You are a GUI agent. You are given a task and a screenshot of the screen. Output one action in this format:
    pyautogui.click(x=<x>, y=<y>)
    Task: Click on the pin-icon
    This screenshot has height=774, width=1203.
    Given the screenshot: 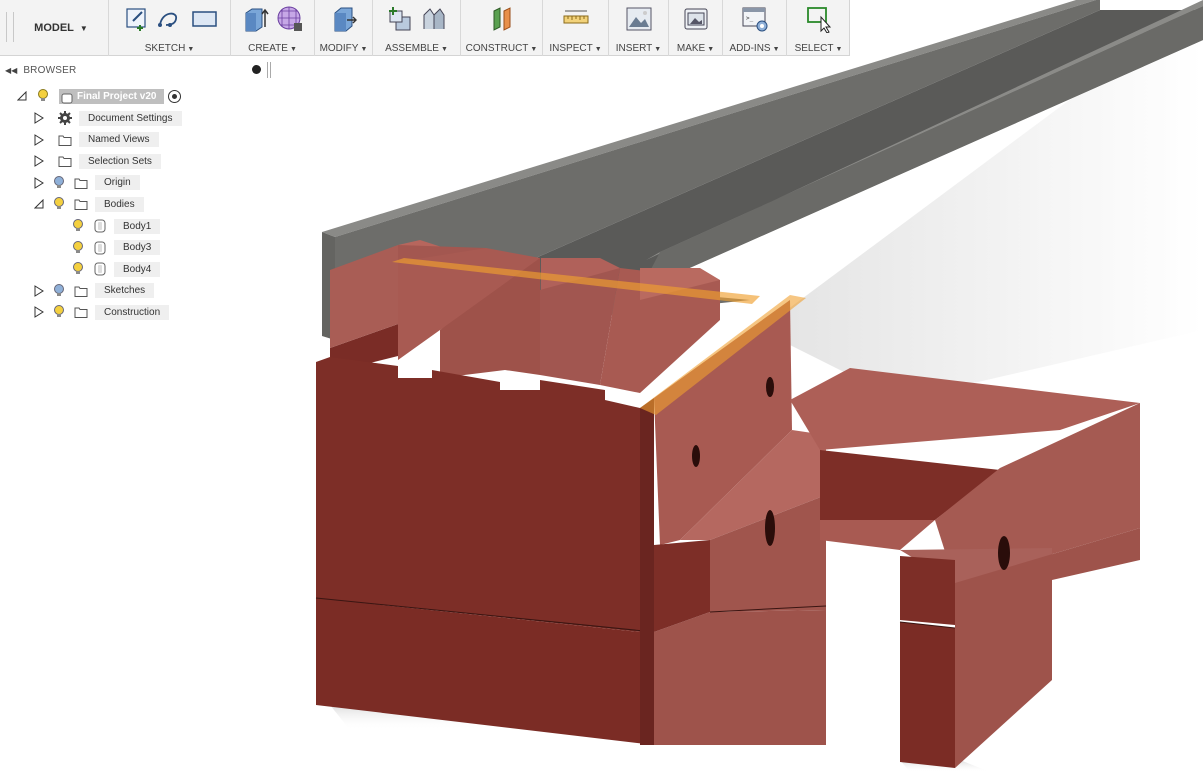 What is the action you would take?
    pyautogui.click(x=256, y=69)
    